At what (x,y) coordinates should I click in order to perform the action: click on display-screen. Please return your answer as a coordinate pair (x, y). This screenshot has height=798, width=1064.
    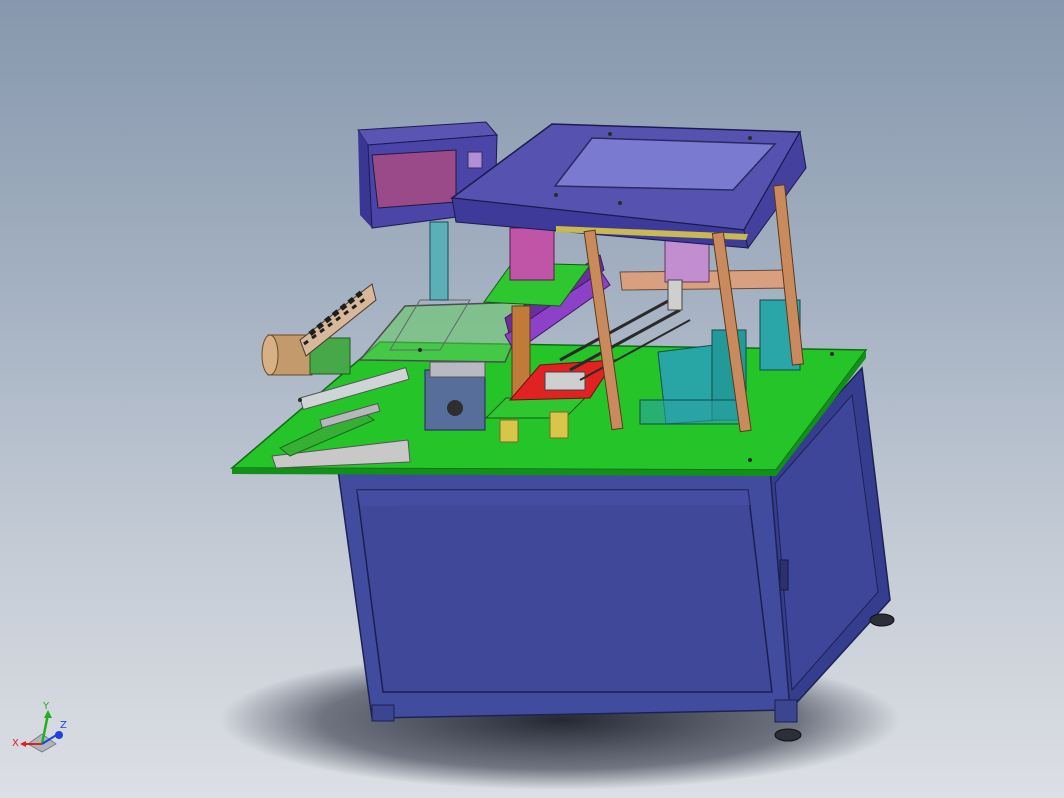
    Looking at the image, I should click on (414, 179).